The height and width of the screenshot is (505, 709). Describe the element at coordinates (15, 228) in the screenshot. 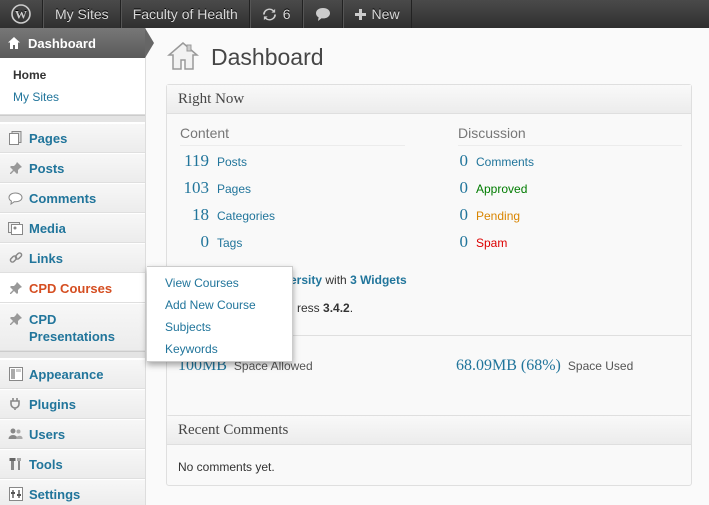

I see `media-icon` at that location.